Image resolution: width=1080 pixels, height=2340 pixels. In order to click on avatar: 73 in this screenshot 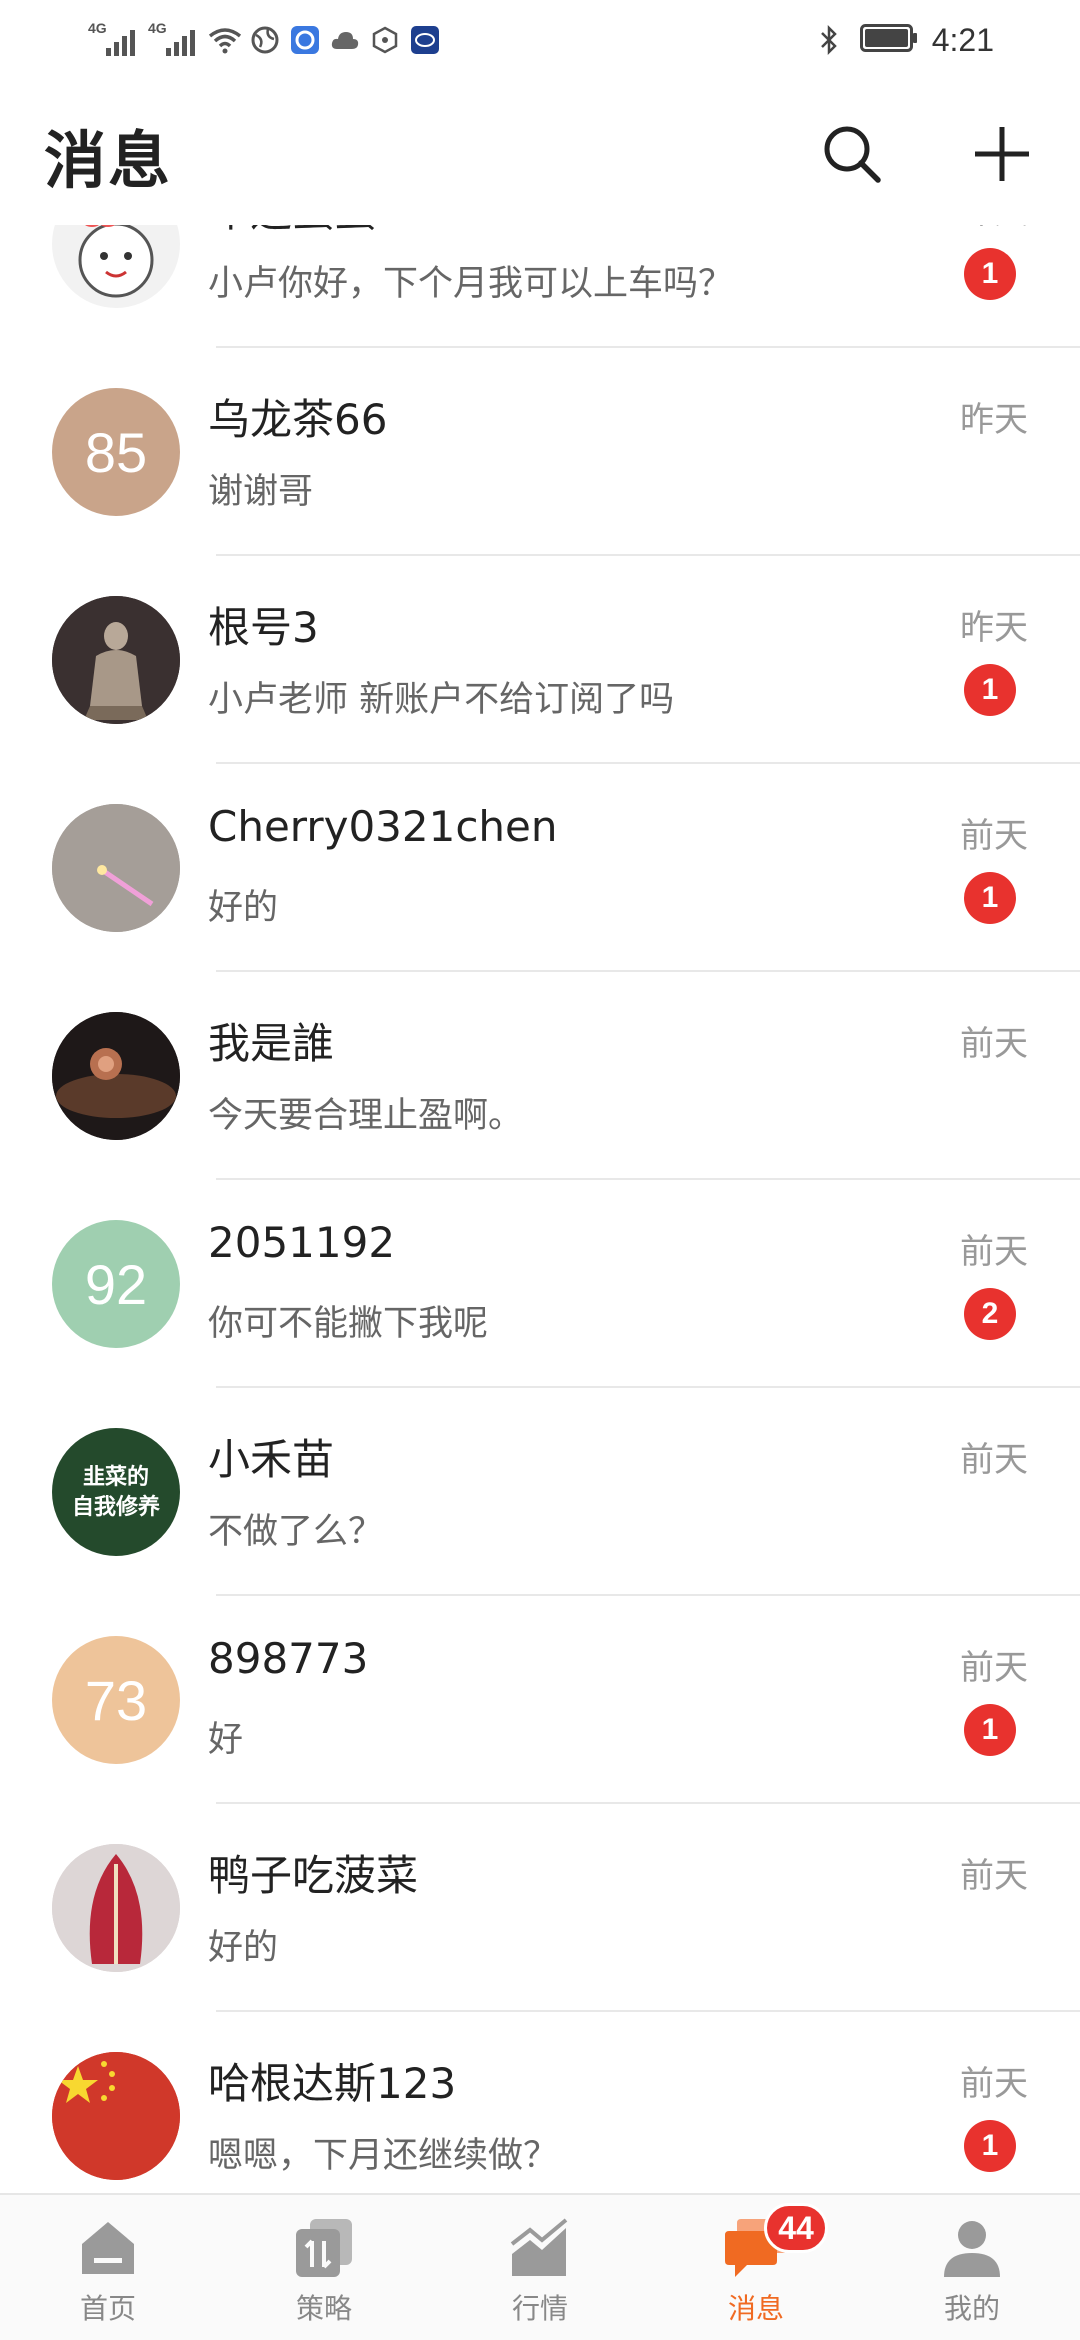, I will do `click(116, 1700)`.